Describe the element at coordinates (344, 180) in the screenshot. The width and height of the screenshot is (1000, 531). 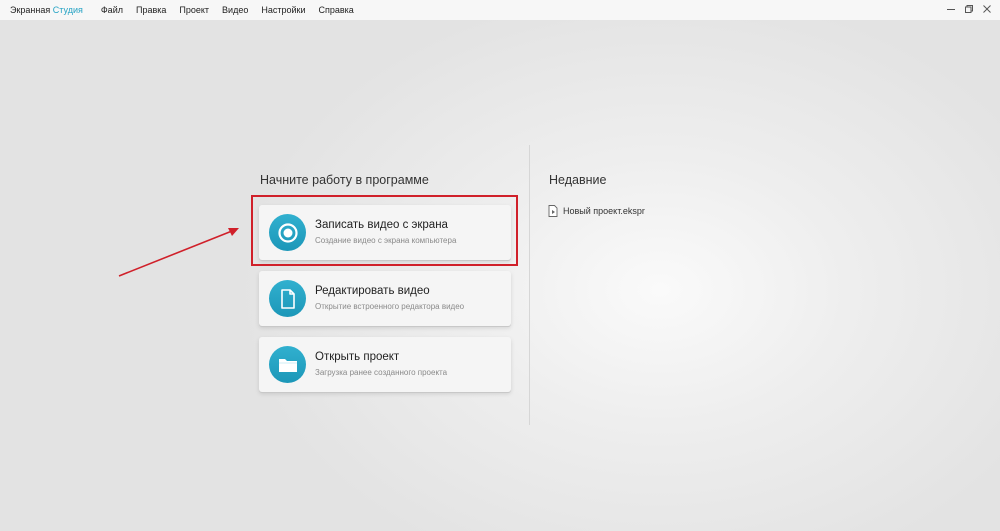
I see `start-section-title: Начните работу в программе` at that location.